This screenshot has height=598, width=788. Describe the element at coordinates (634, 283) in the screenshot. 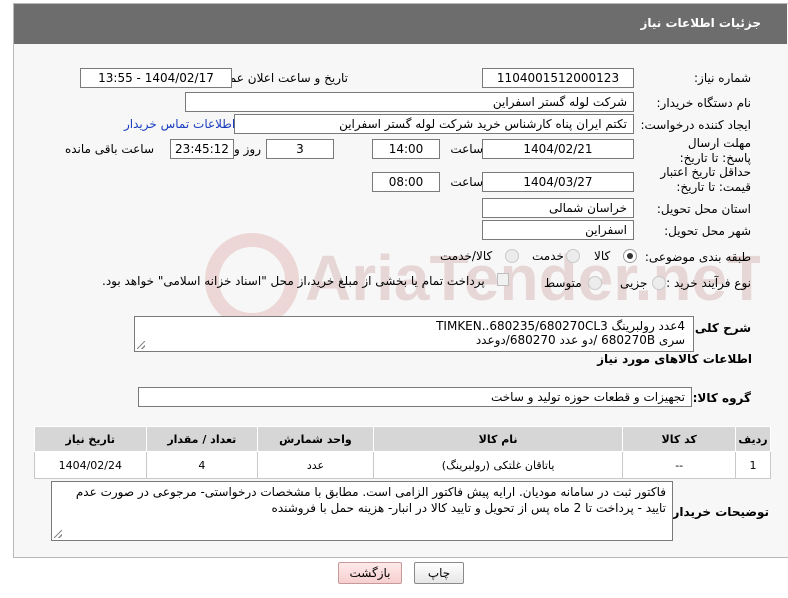

I see `process-partial-label: جزیی` at that location.